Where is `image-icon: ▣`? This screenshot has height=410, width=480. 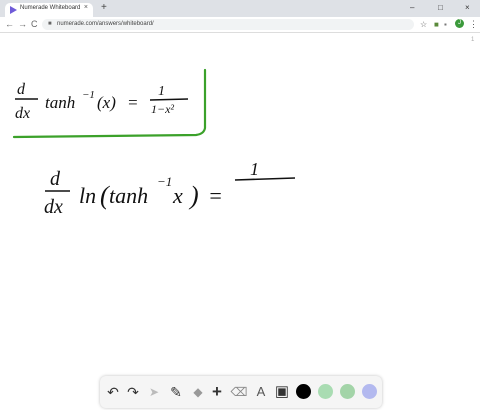
image-icon: ▣ is located at coordinates (282, 392).